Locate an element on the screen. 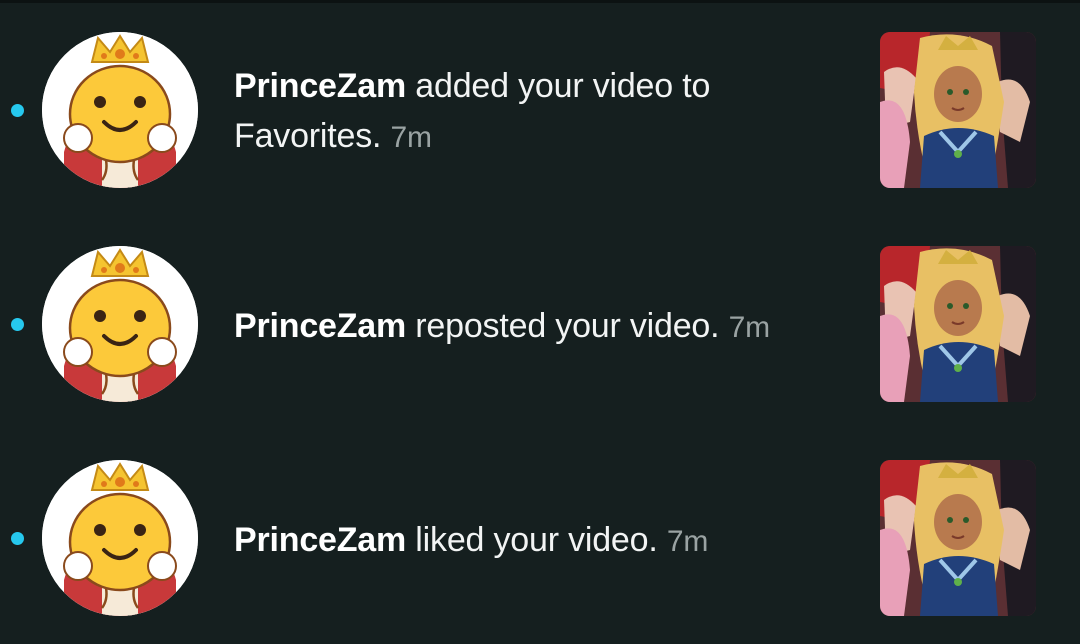 Image resolution: width=1080 pixels, height=644 pixels. top-divider is located at coordinates (540, 1).